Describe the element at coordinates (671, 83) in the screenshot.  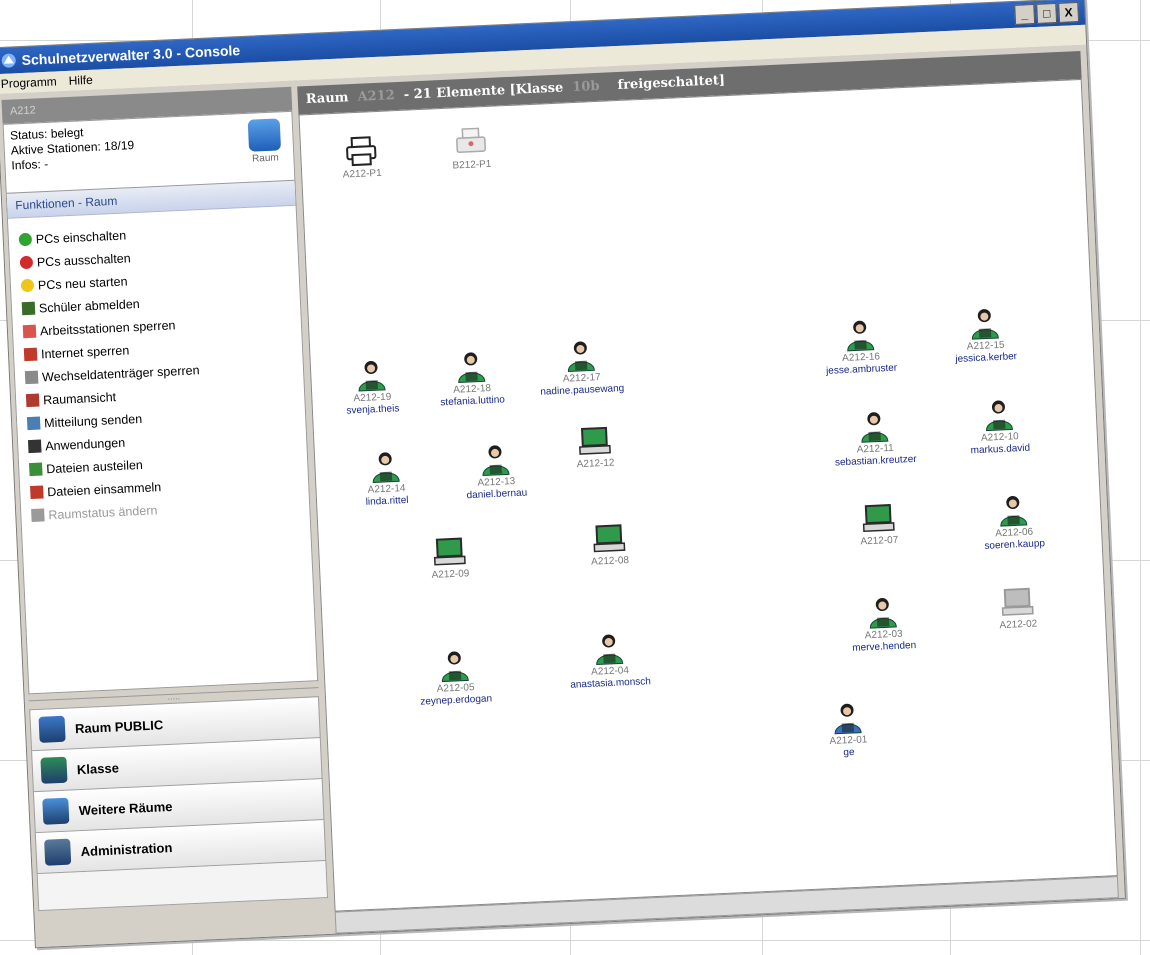
I see `room-header-state: freigeschaltet]` at that location.